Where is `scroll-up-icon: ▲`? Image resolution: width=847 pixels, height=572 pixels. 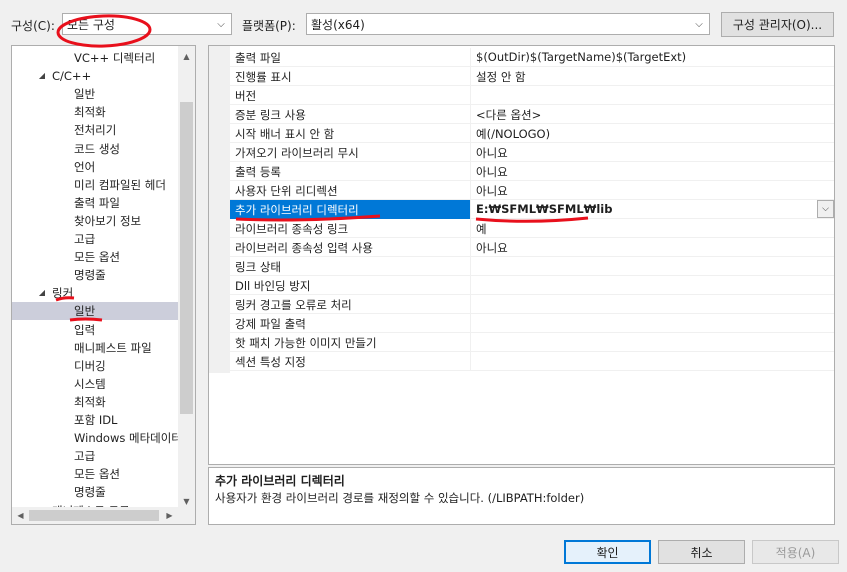 scroll-up-icon: ▲ is located at coordinates (186, 56).